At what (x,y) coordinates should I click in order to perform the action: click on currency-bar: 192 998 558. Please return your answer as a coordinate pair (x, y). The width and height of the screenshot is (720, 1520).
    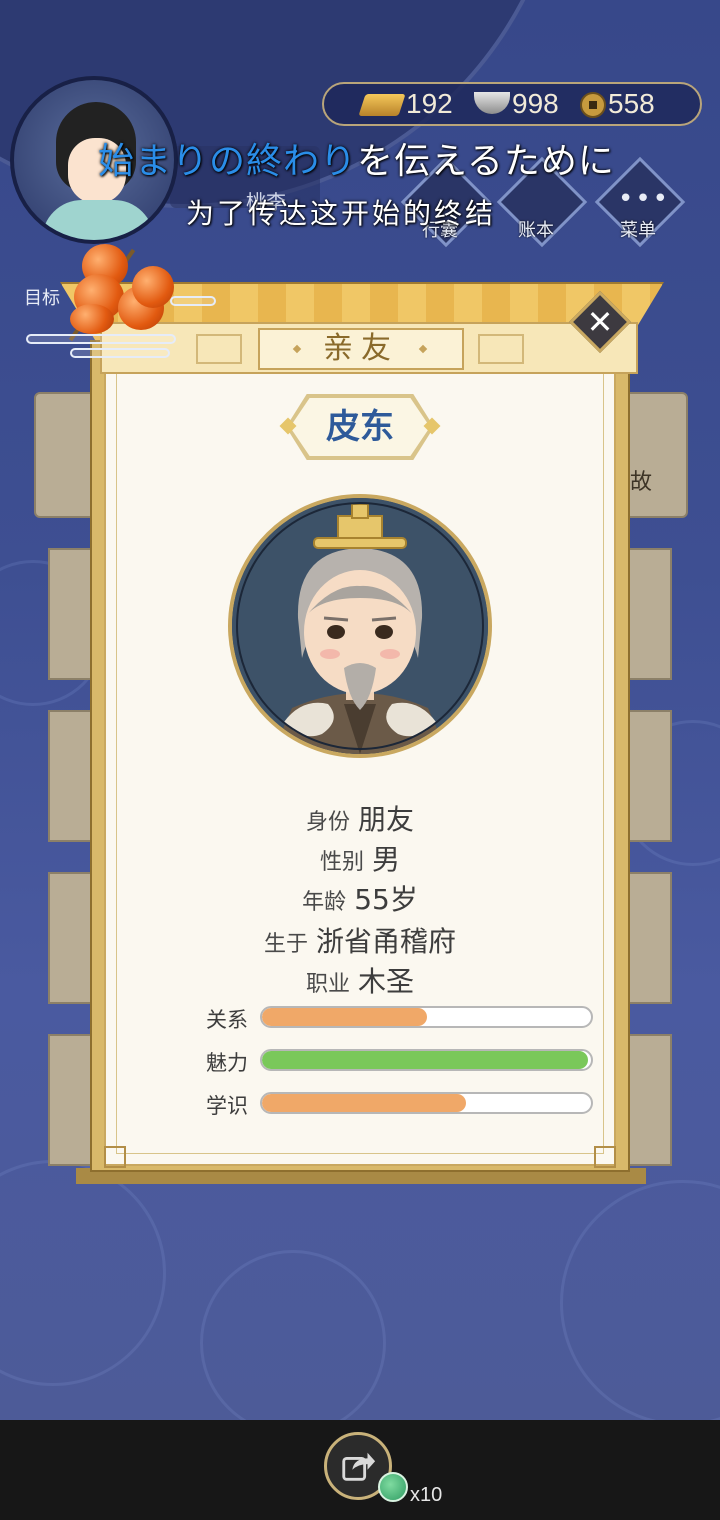
    Looking at the image, I should click on (512, 104).